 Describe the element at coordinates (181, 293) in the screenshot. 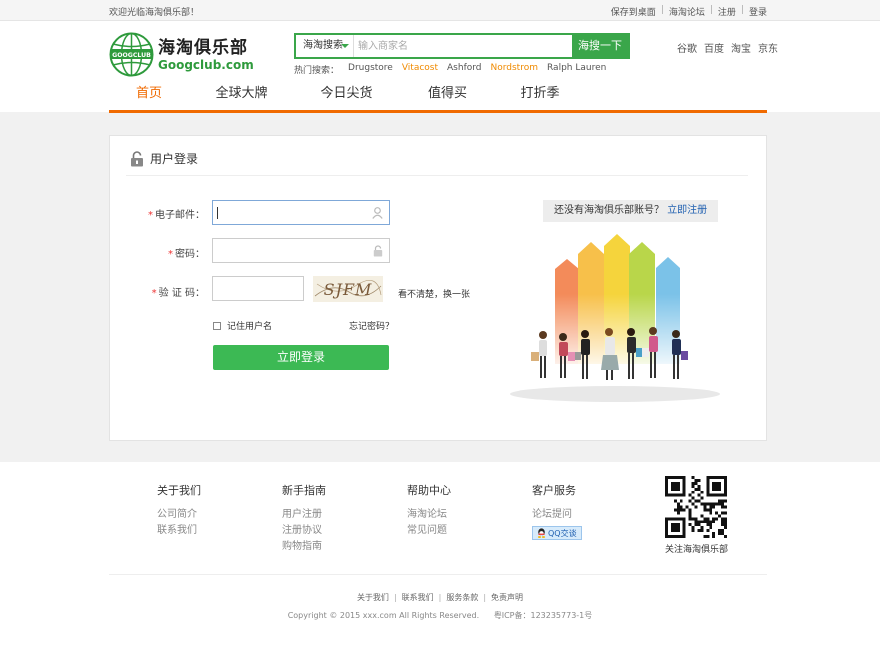

I see `captcha-label-text: 验 证 码：` at that location.